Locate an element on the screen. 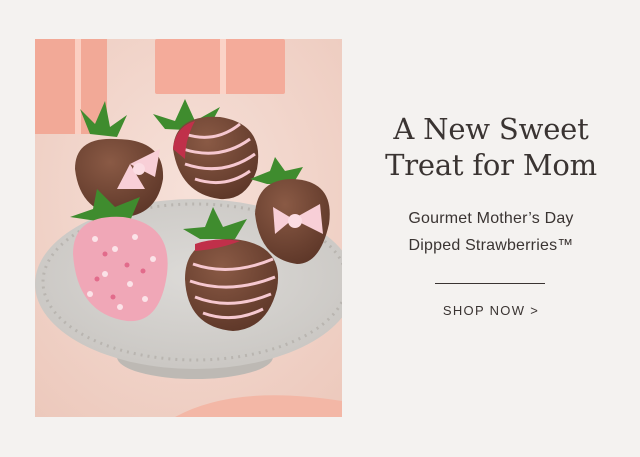 This screenshot has height=457, width=640. subheading-line-1: Gourmet Mother’s Day is located at coordinates (491, 218).